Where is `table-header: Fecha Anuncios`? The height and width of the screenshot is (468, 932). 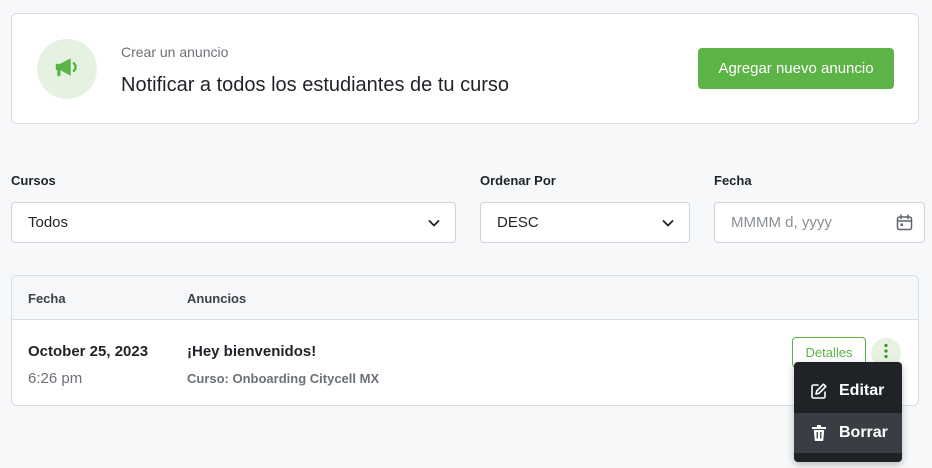
table-header: Fecha Anuncios is located at coordinates (465, 298).